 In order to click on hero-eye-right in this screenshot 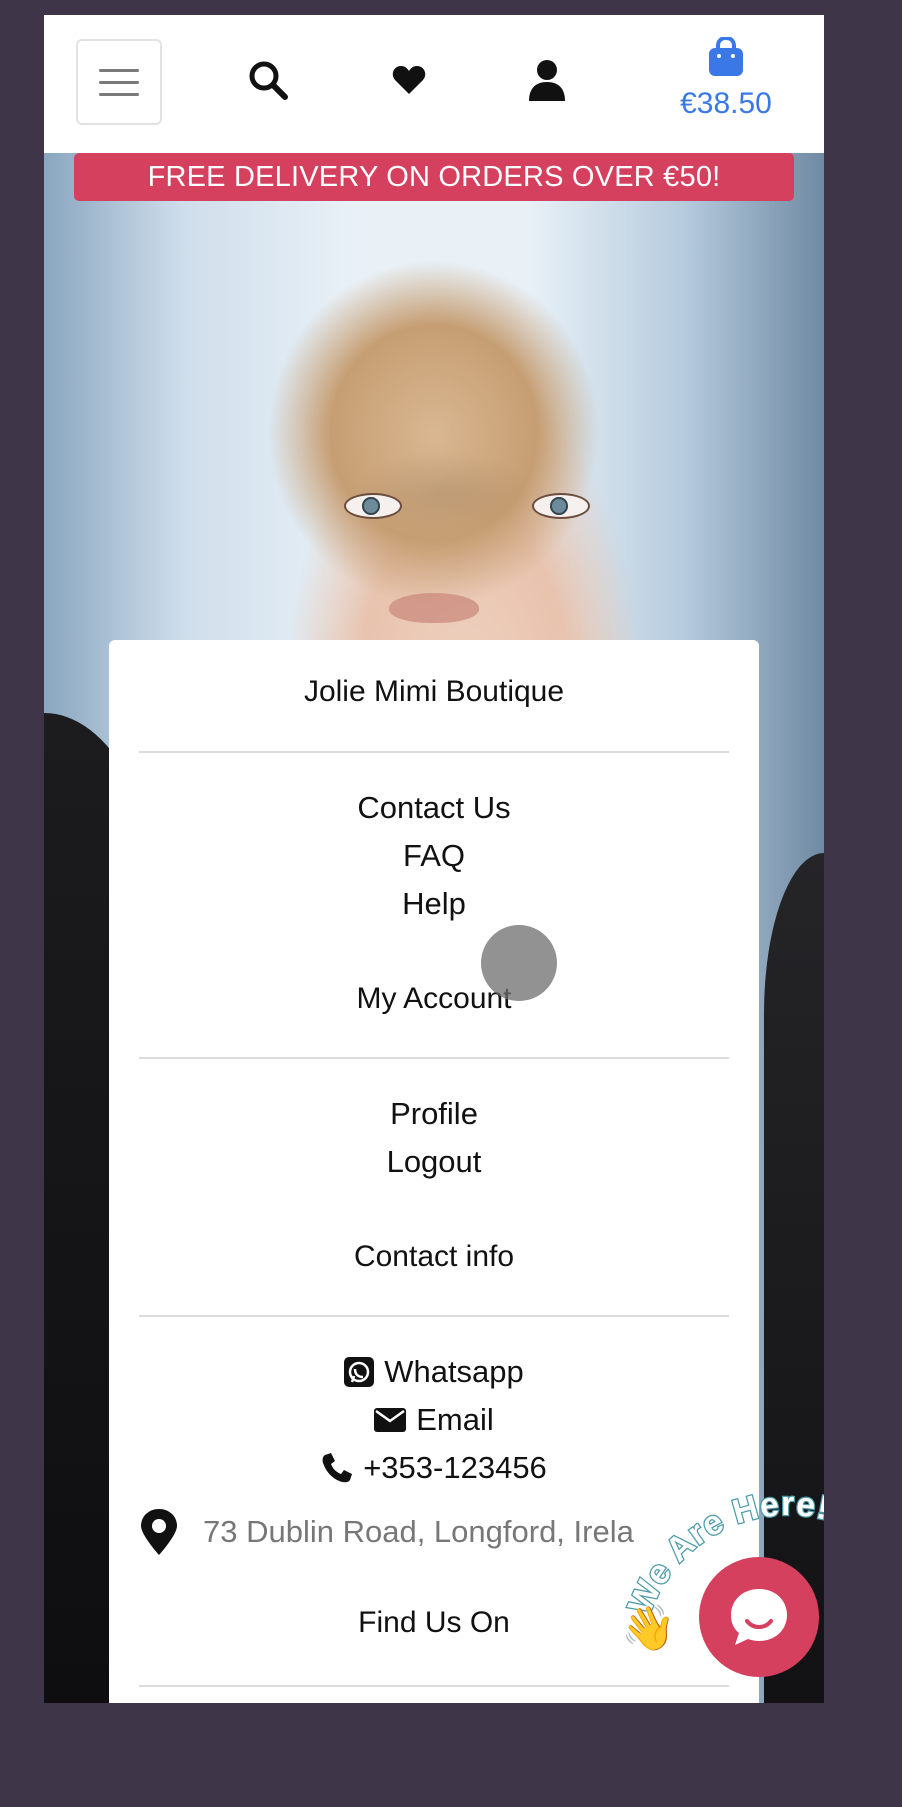, I will do `click(561, 506)`.